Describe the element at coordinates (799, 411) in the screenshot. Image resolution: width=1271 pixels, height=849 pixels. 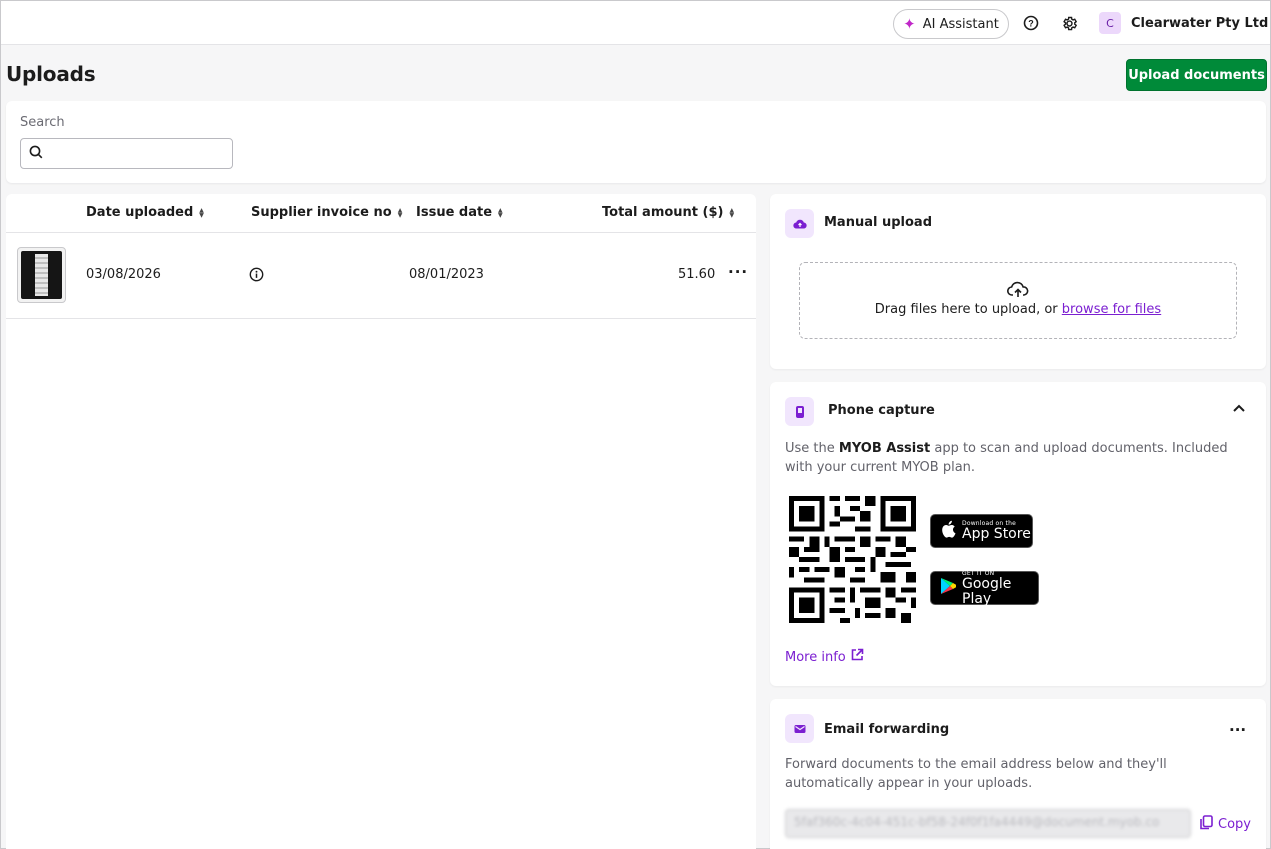
I see `phone-icon` at that location.